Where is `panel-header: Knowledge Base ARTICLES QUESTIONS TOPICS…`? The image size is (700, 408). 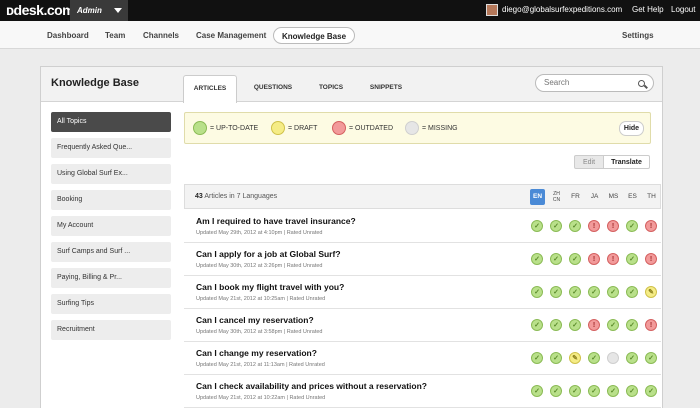
panel-header: Knowledge Base ARTICLES QUESTIONS TOPICS… is located at coordinates (351, 85).